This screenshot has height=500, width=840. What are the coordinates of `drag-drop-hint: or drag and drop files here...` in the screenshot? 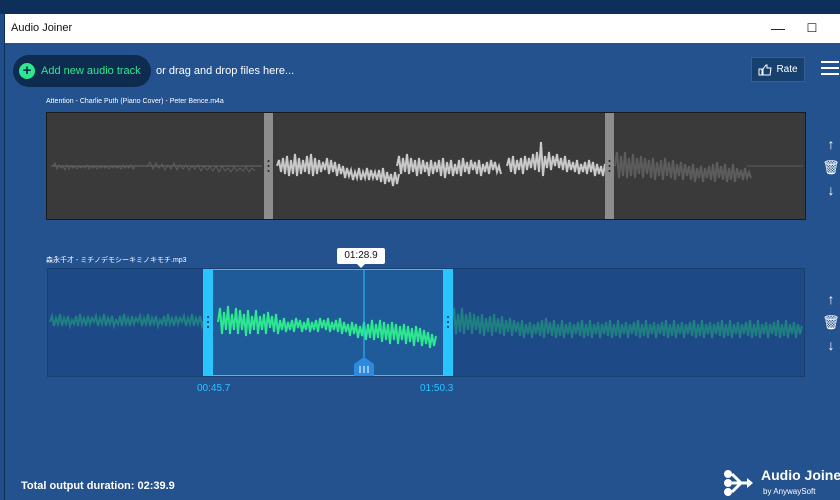 It's located at (225, 71).